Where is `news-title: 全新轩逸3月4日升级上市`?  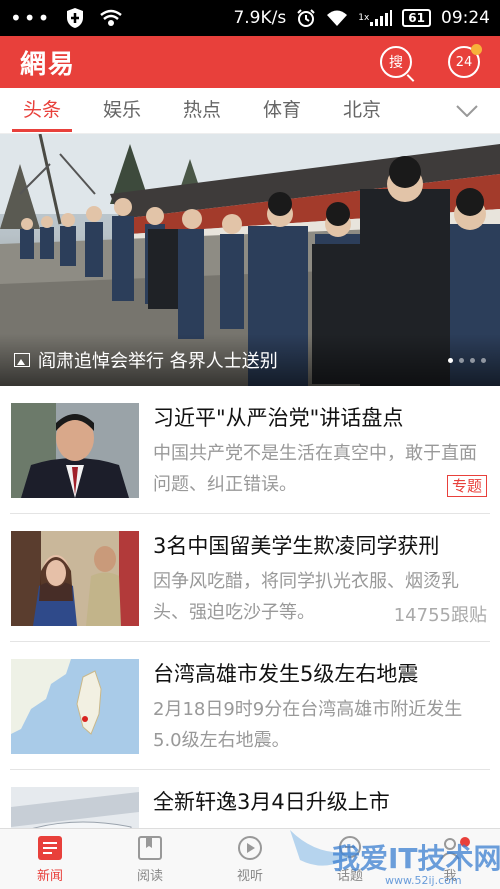 news-title: 全新轩逸3月4日升级上市 is located at coordinates (271, 802).